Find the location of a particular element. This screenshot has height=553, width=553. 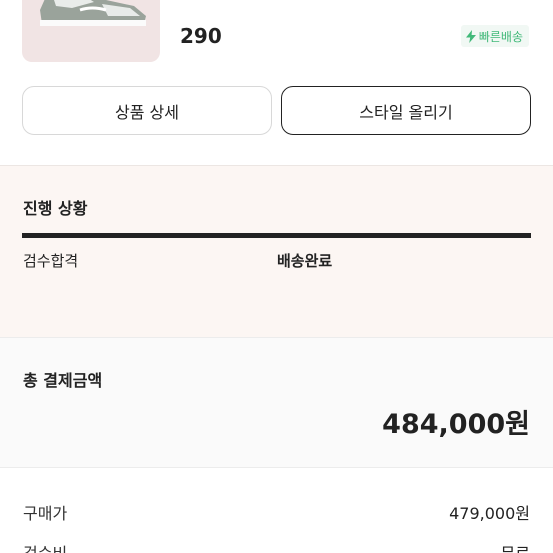

fast-delivery-badge: 빠른배송 is located at coordinates (494, 36).